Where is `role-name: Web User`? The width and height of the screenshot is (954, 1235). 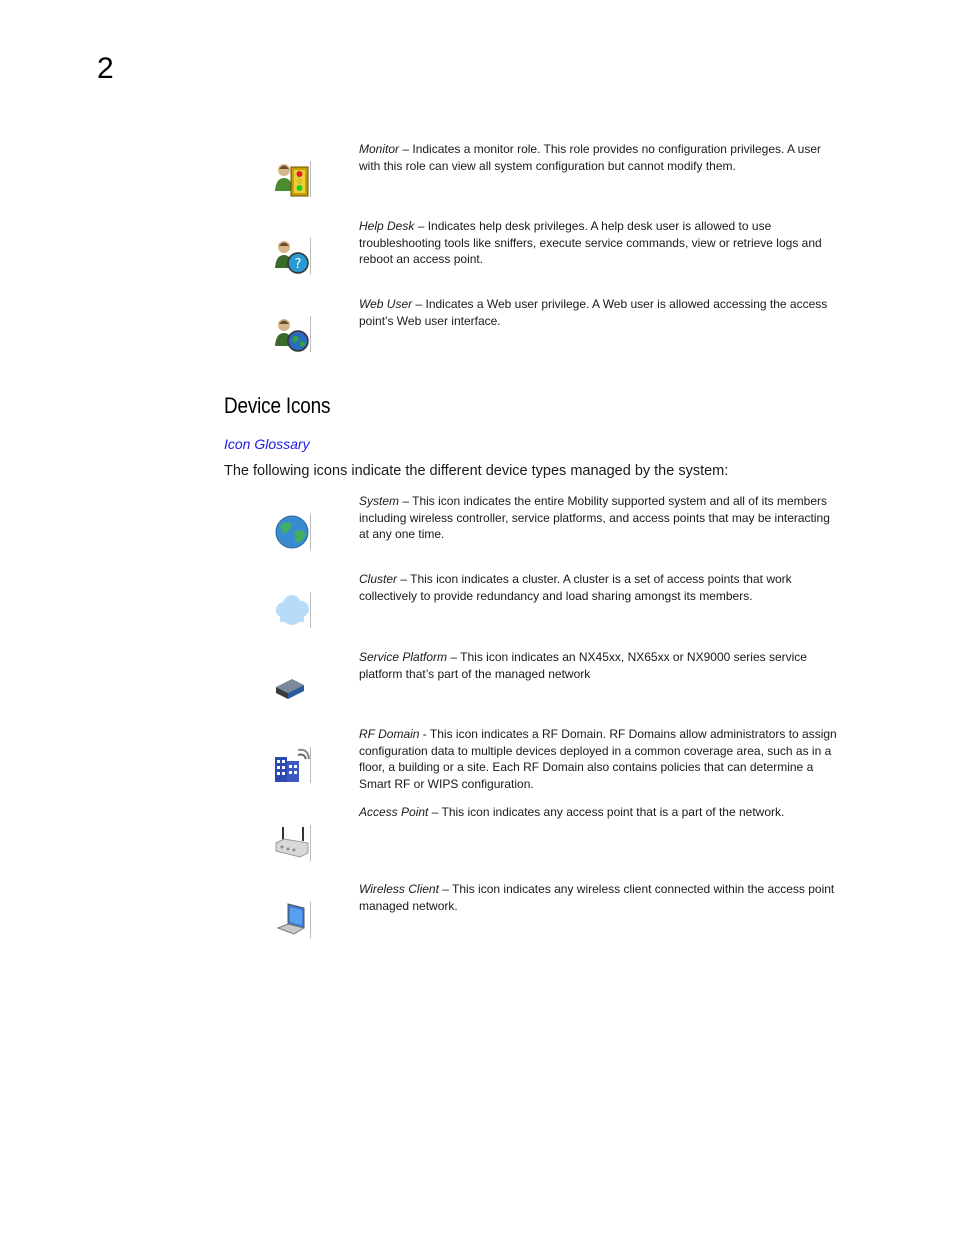
role-name: Web User is located at coordinates (386, 304).